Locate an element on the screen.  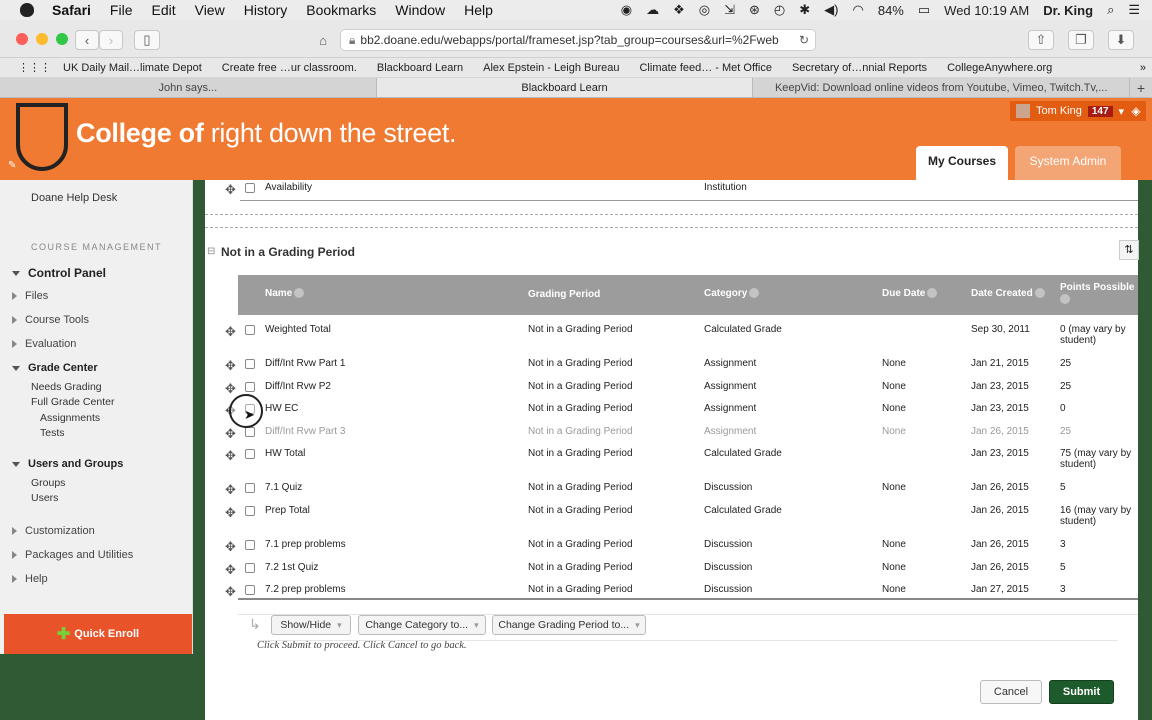
current-user: Dr. King is located at coordinates (1068, 10).